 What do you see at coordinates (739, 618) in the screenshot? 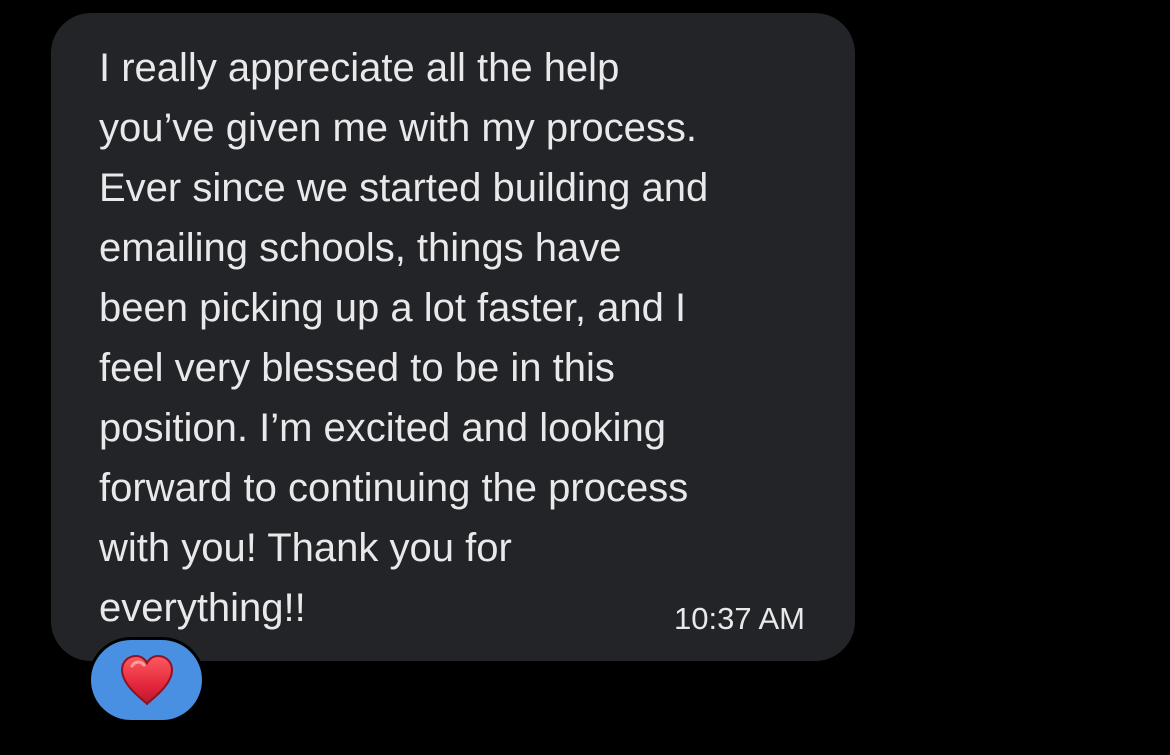
I see `message-timestamp: 10:37 AM` at bounding box center [739, 618].